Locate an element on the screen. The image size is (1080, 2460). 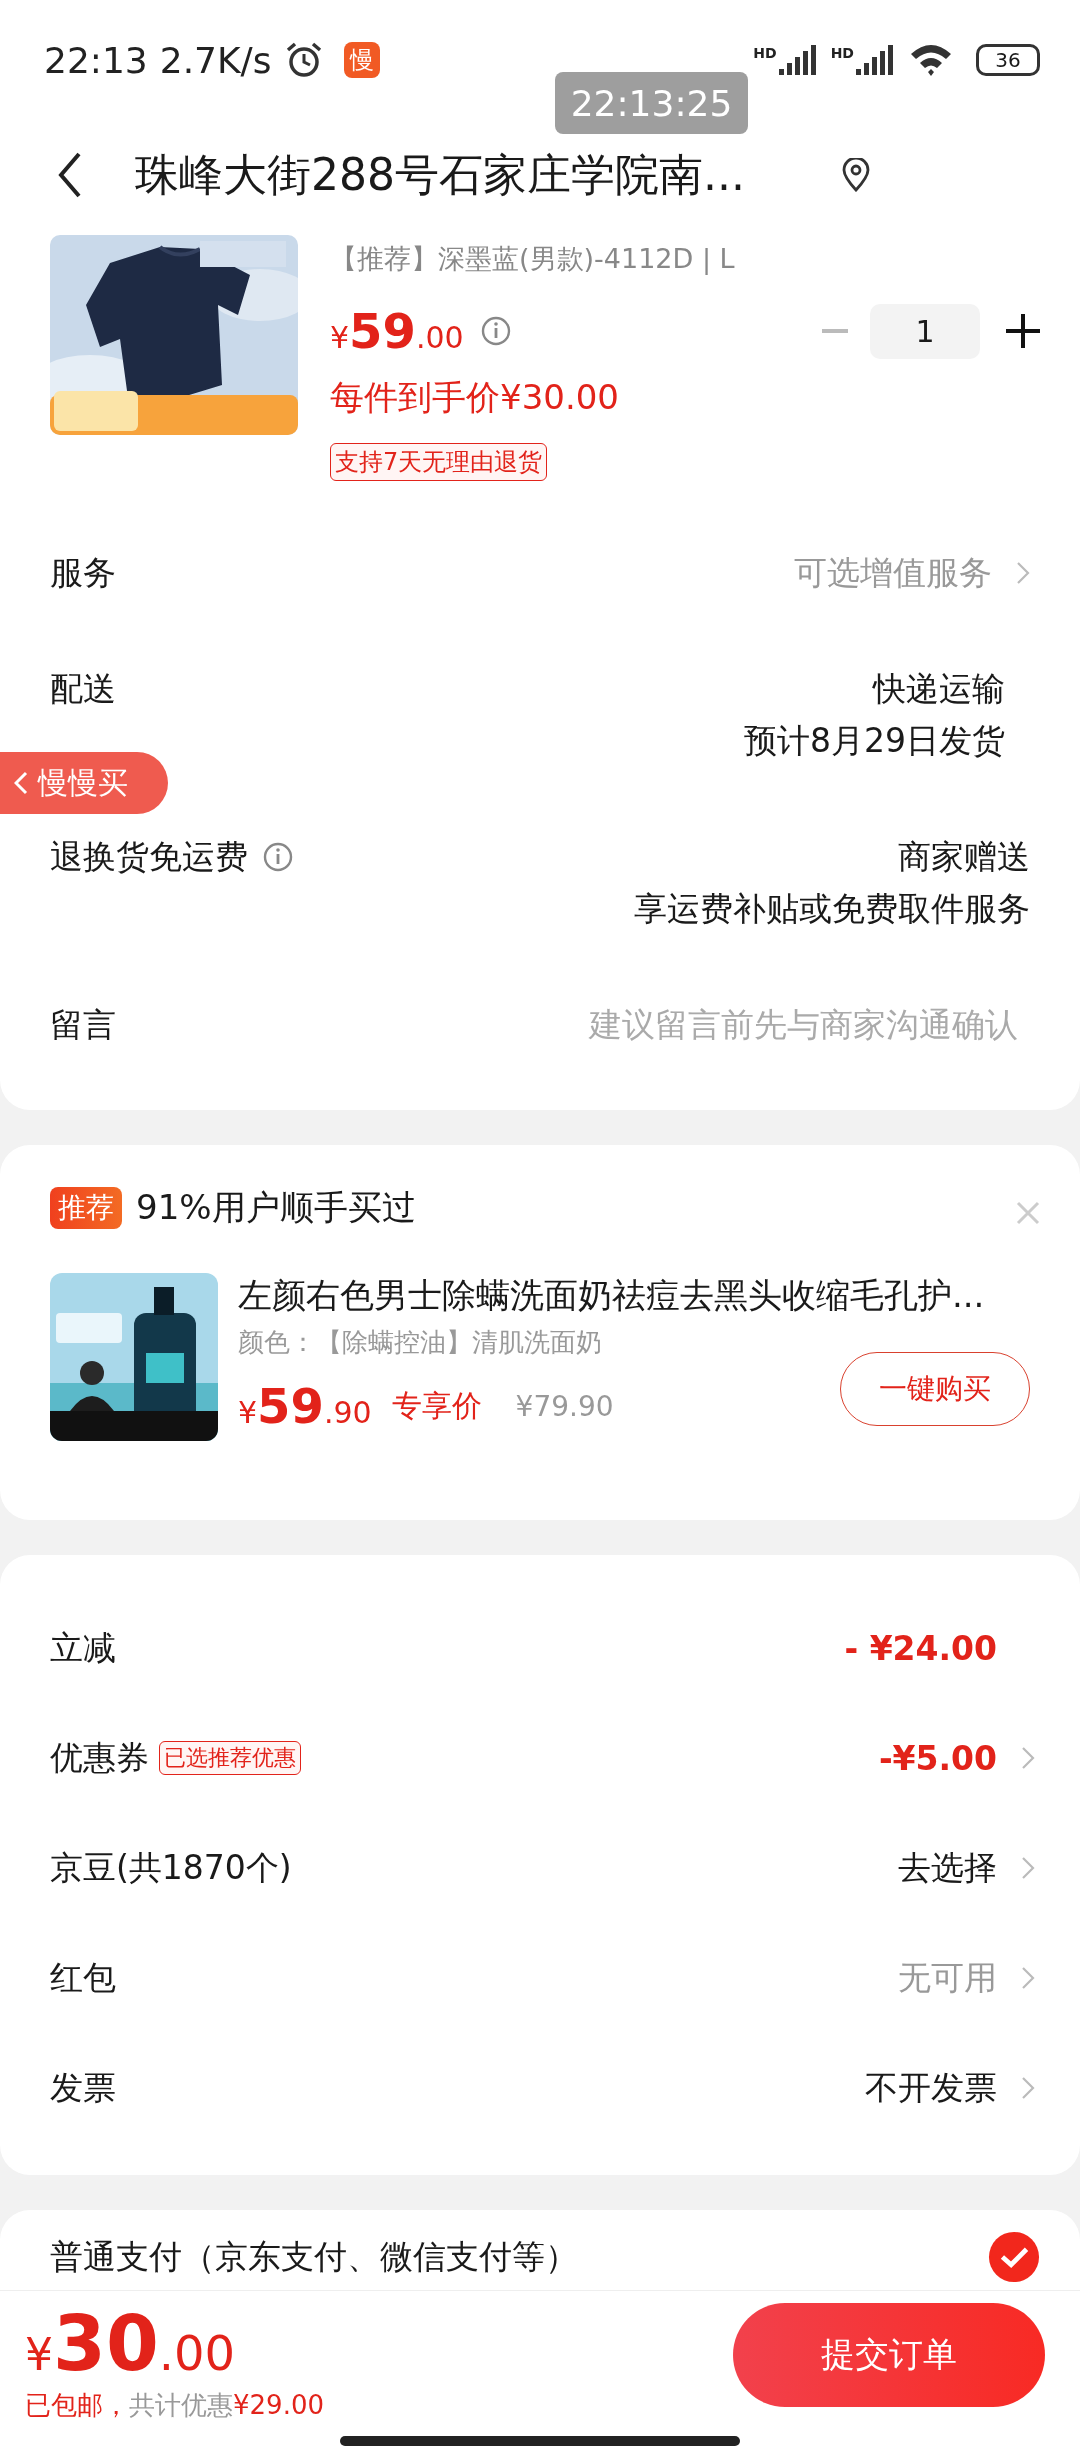
checkmark-icon is located at coordinates (1014, 2257).